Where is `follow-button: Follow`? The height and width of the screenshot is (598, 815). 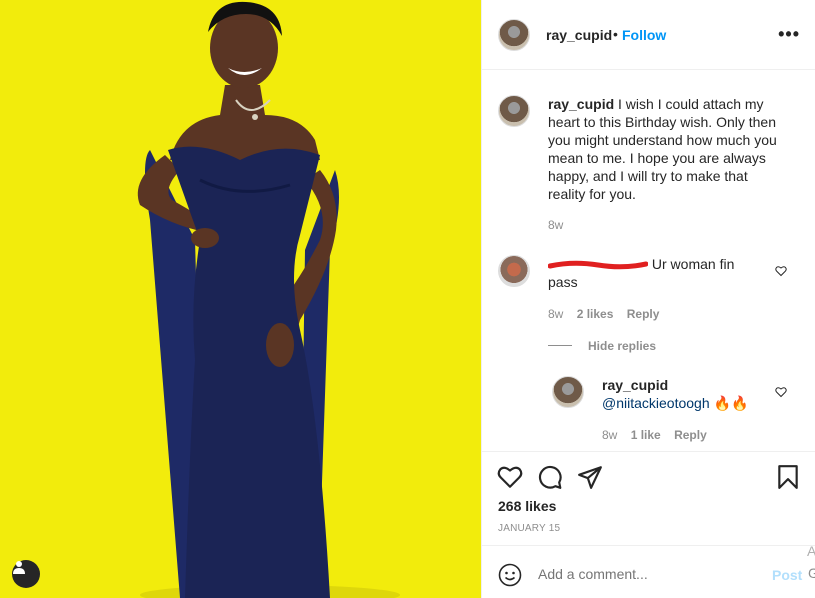 follow-button: Follow is located at coordinates (644, 35).